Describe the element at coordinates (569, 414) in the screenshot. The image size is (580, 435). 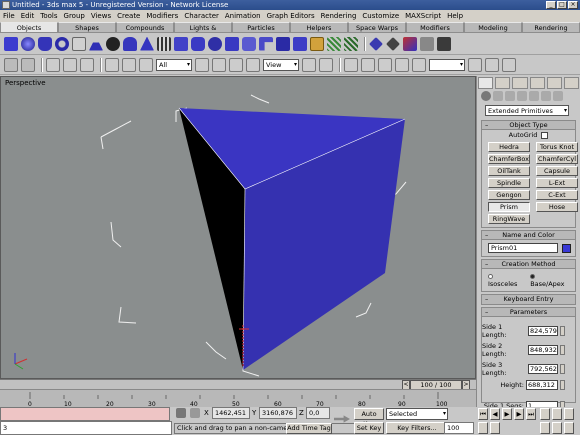
I see `zoom-extents-icon` at that location.